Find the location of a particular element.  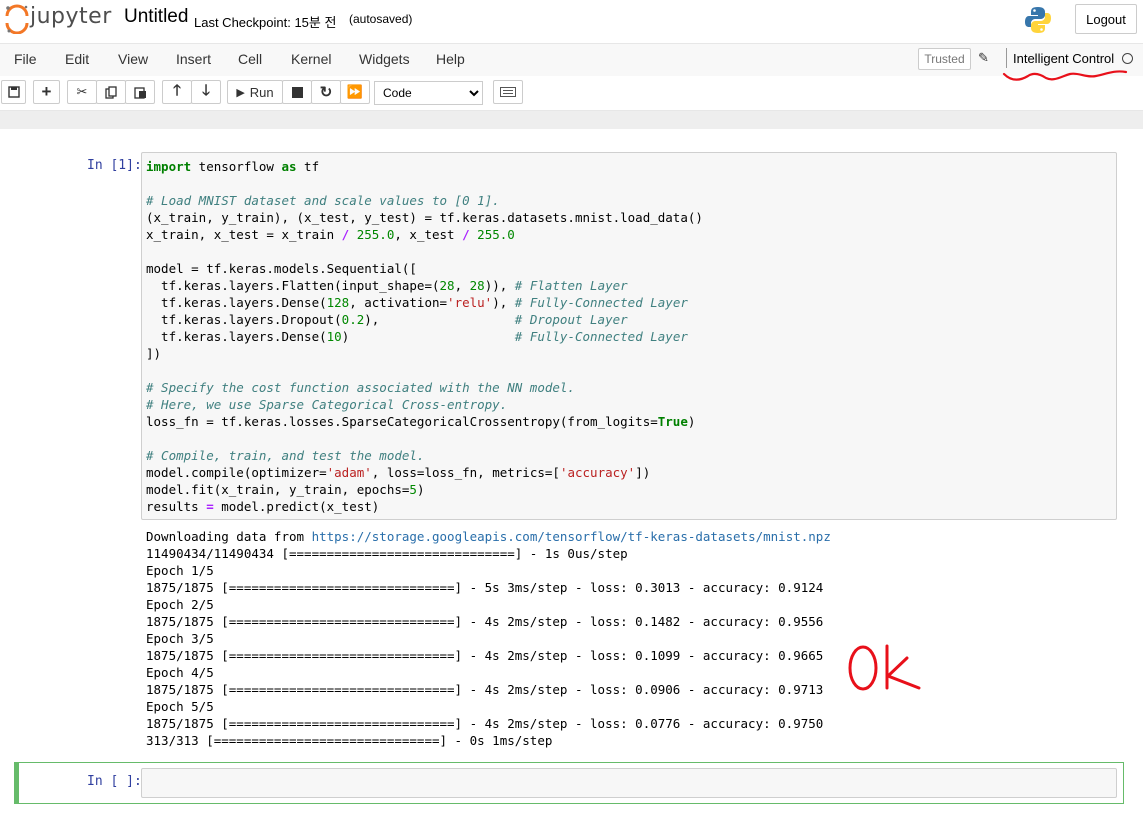

save-icon is located at coordinates (13, 92).